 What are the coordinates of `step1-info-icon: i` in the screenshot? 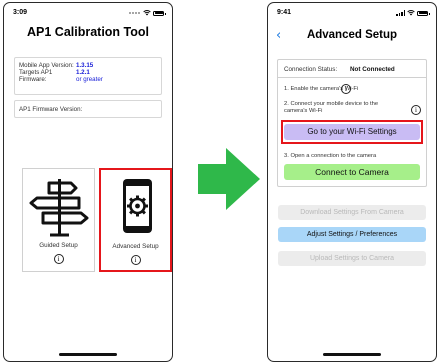 It's located at (346, 89).